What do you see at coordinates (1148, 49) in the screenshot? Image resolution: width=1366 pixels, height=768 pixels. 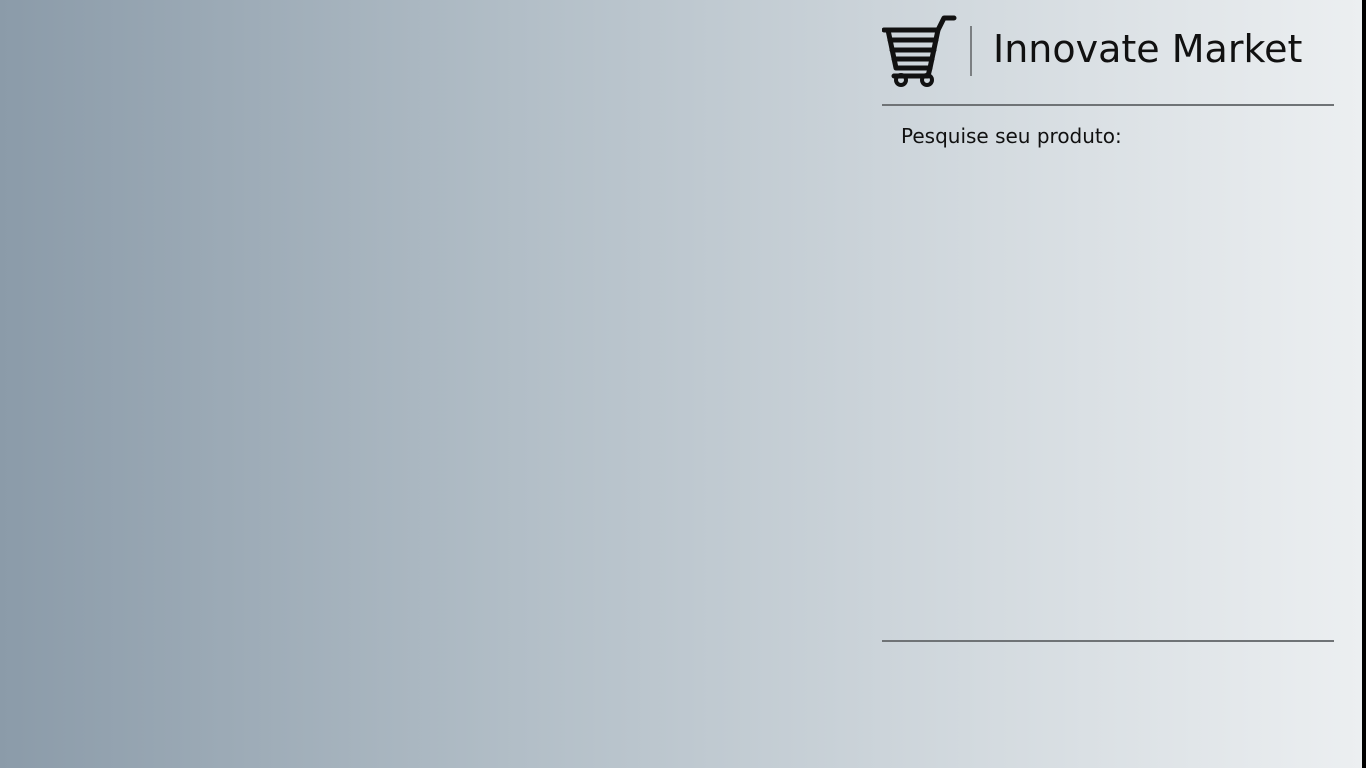 I see `brand-name: Innovate Market` at bounding box center [1148, 49].